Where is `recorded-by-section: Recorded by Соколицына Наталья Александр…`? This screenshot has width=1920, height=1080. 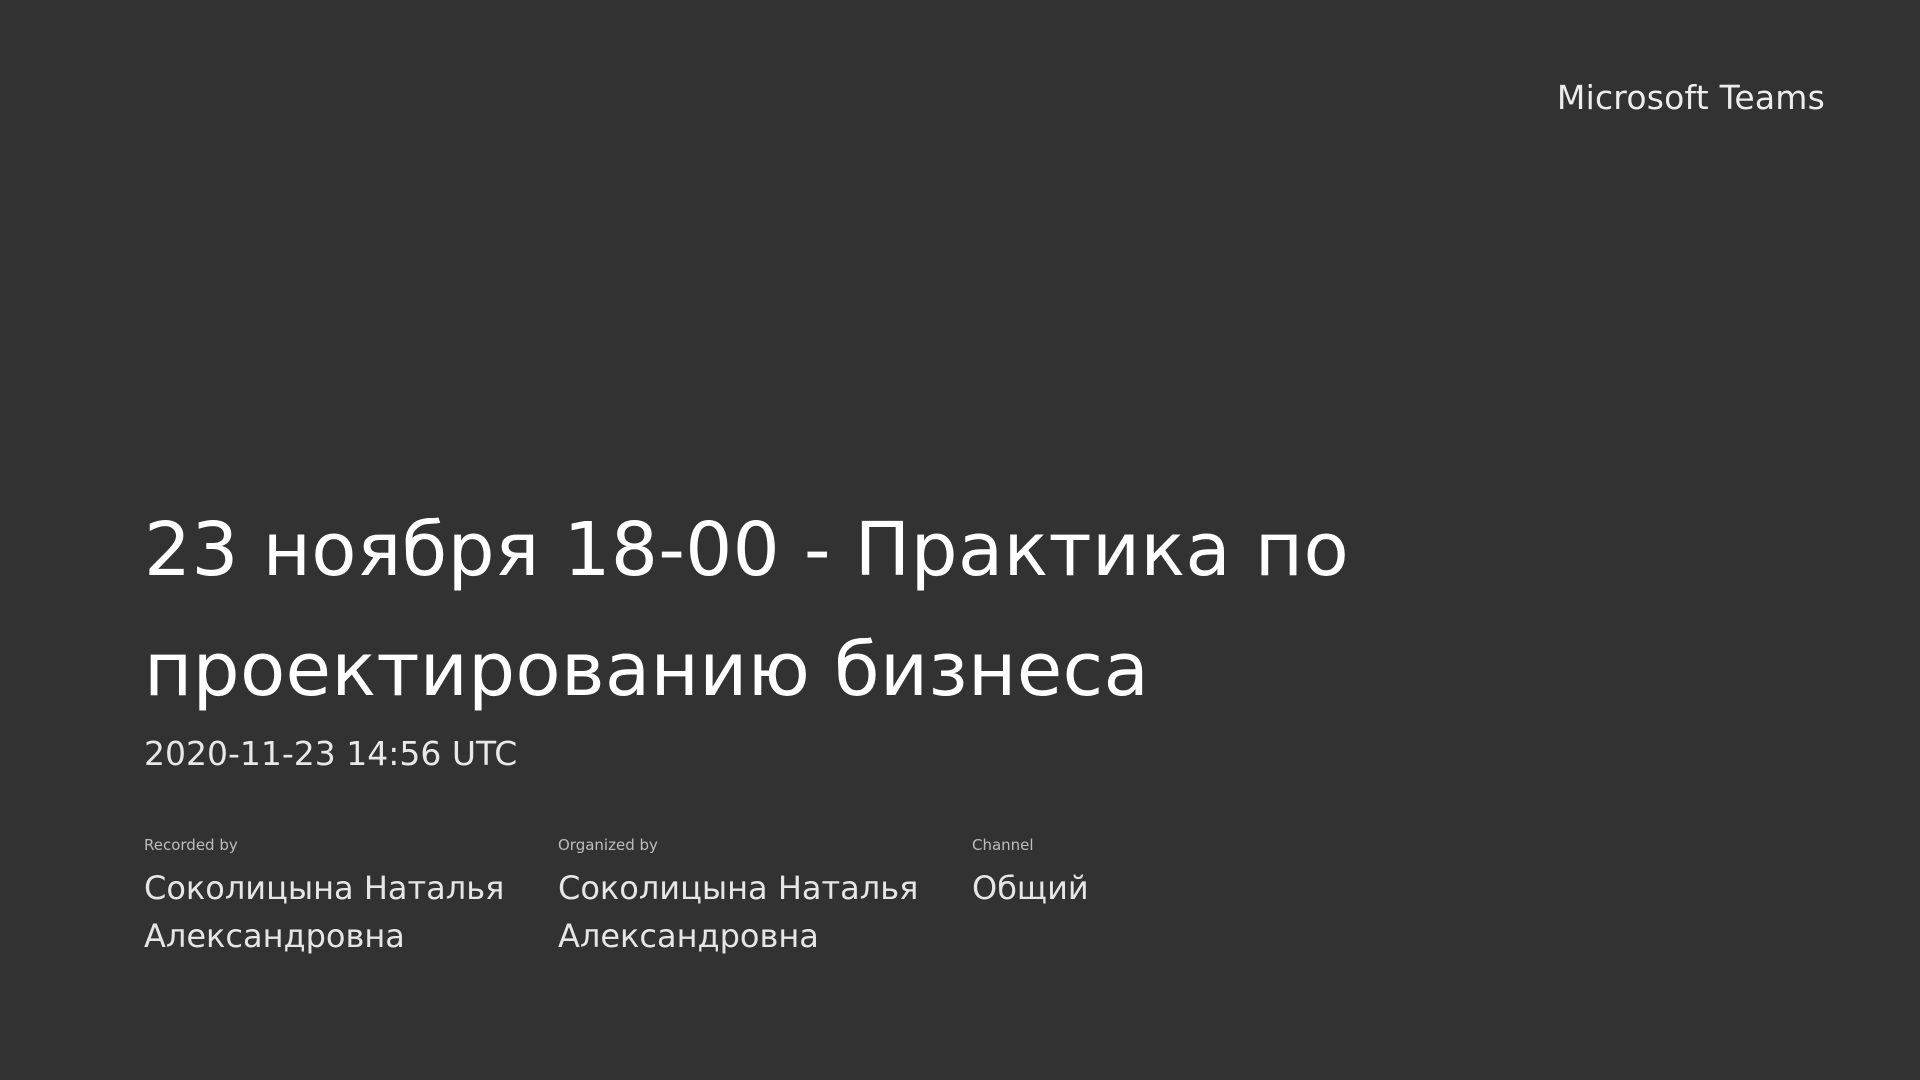
recorded-by-section: Recorded by Соколицына Наталья Александр… is located at coordinates (351, 898).